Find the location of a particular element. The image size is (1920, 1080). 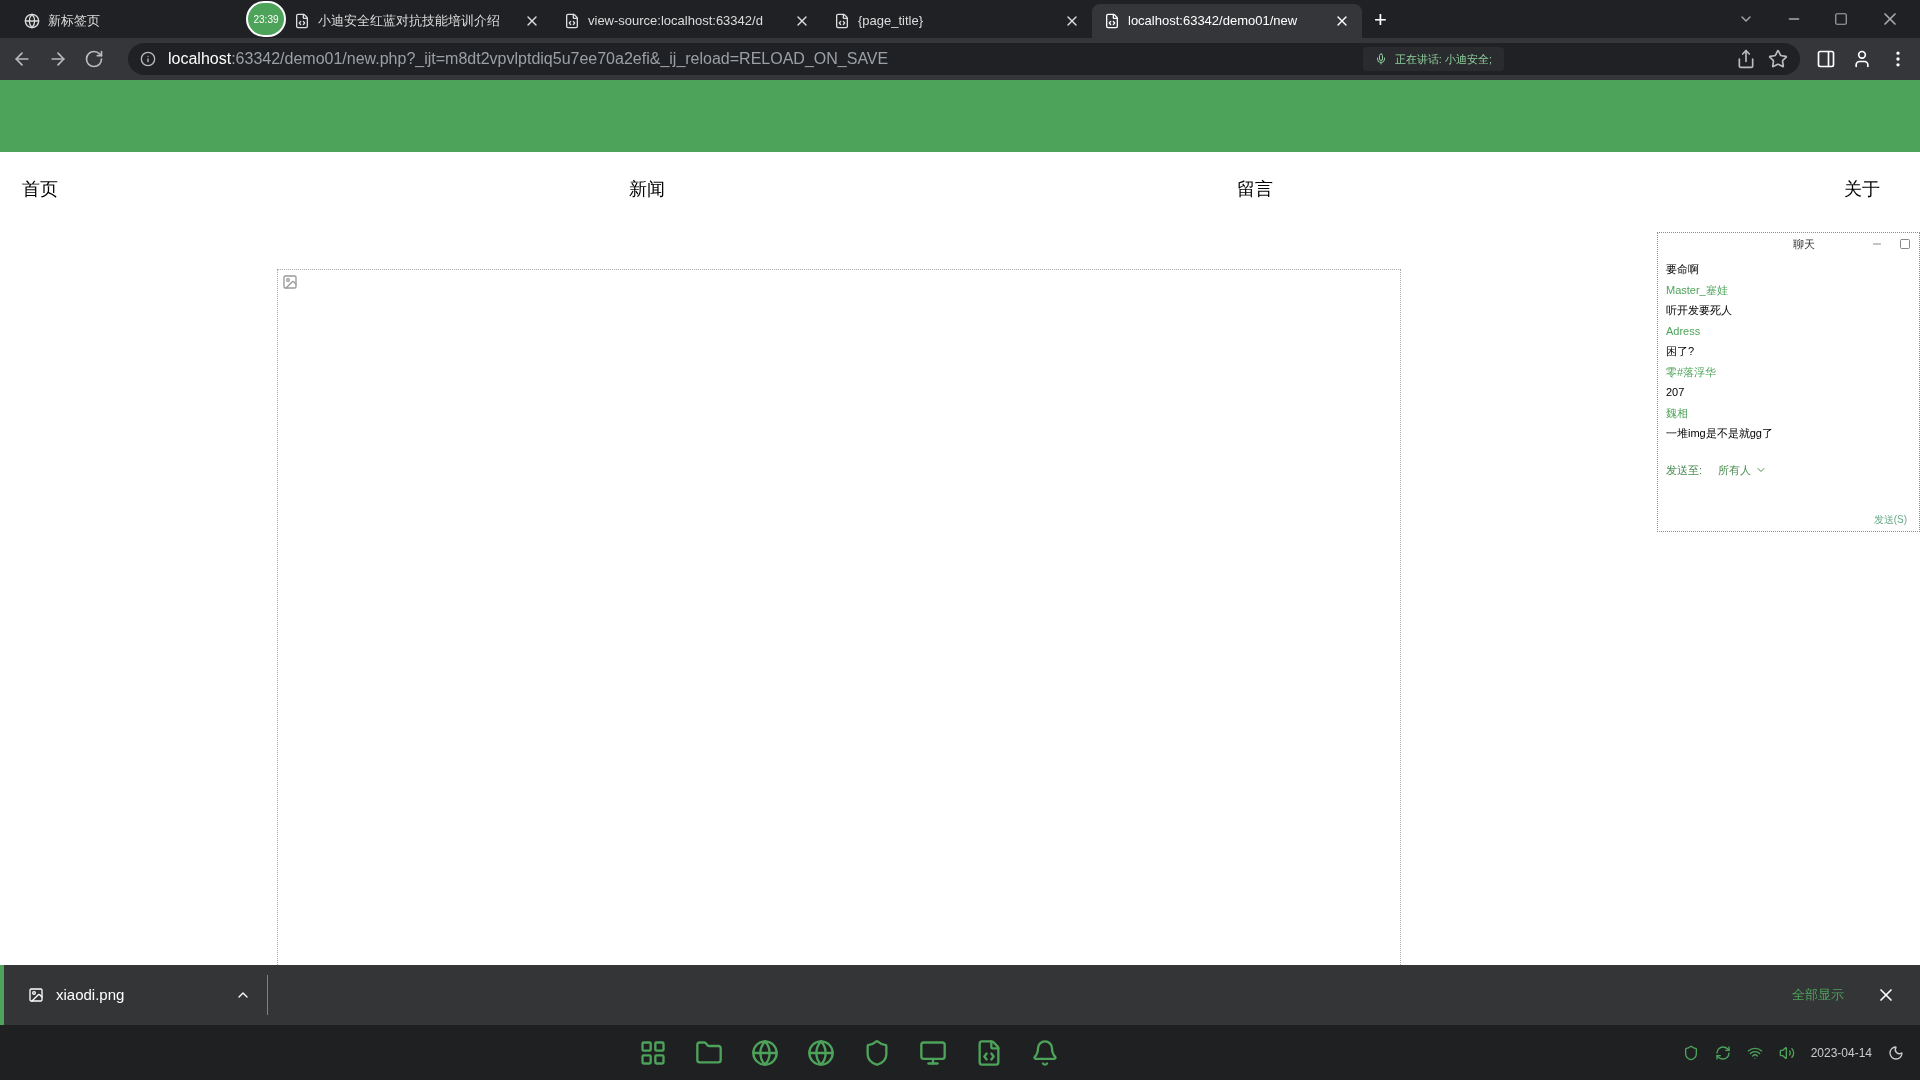

recording-timer-toast: 23:39 is located at coordinates (266, 19).